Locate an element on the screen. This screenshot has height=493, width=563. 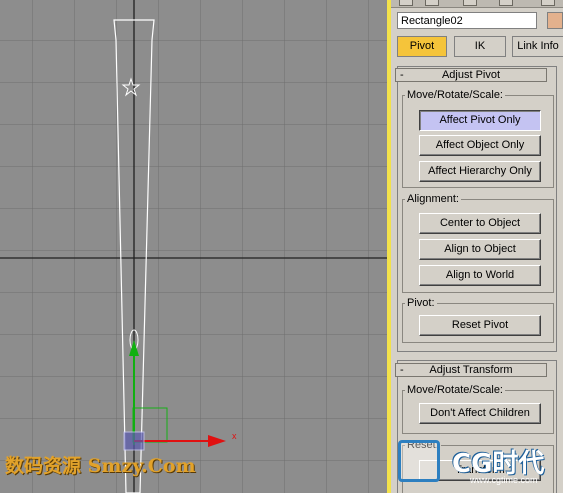
transform-move-rotate-scale-label: Move/Rotate/Scale: is located at coordinates (455, 390).